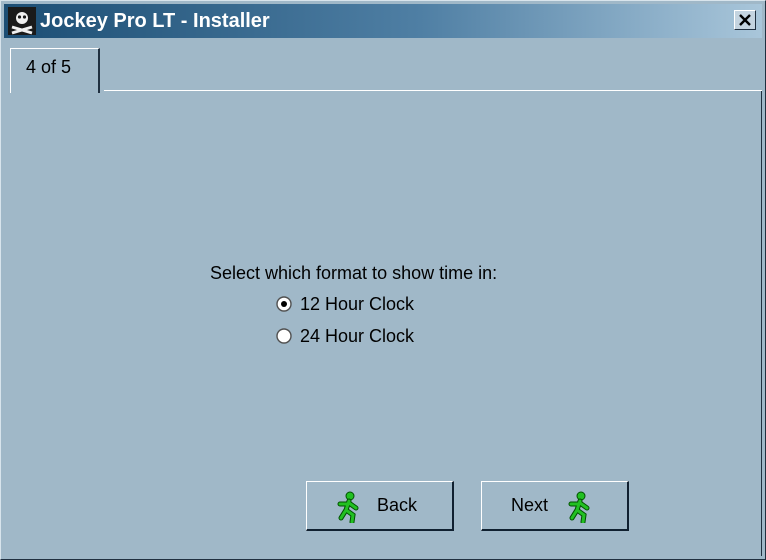 The height and width of the screenshot is (560, 766). Describe the element at coordinates (284, 336) in the screenshot. I see `radio-unselected-icon` at that location.